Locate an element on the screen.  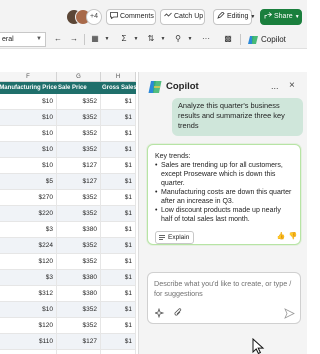
table-cell: $110 is located at coordinates (28, 342).